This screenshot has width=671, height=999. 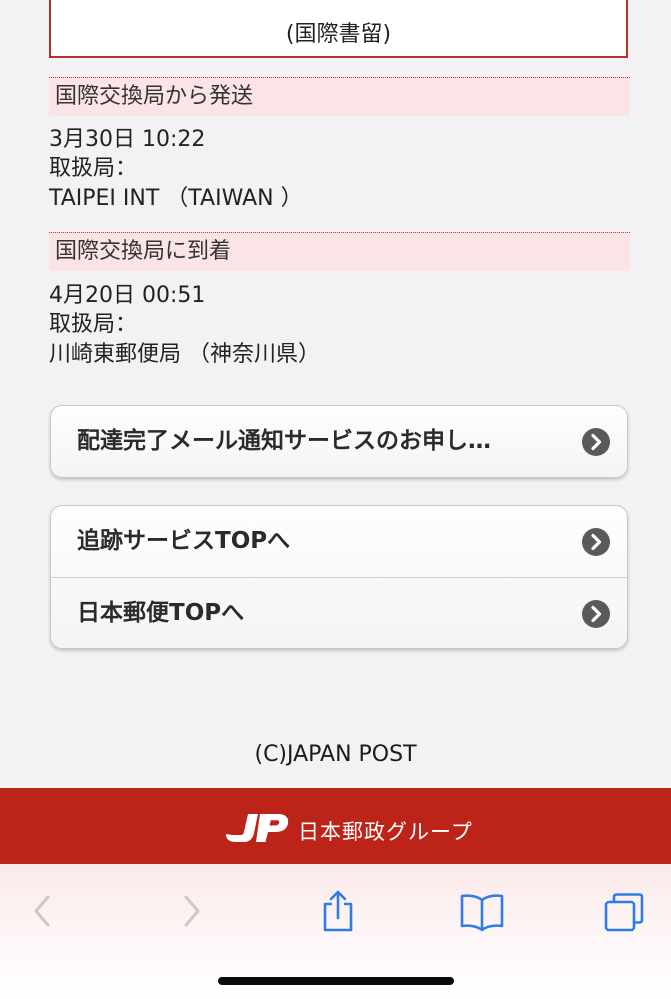 I want to click on footer-bar: 日本郵政グループ, so click(x=335, y=826).